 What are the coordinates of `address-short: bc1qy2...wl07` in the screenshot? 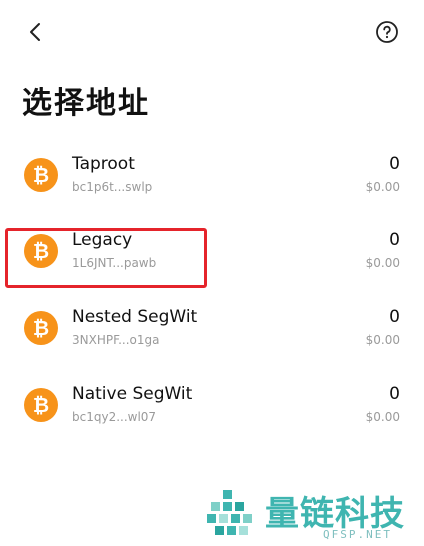 It's located at (114, 417).